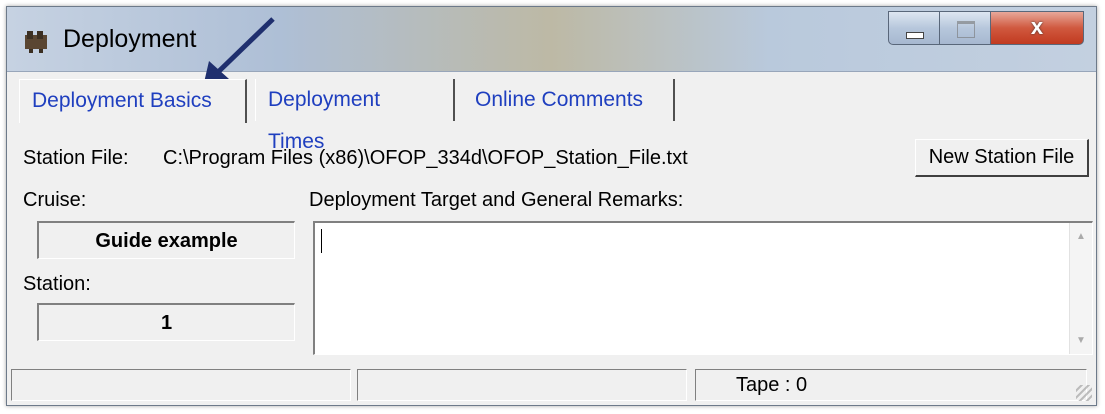  Describe the element at coordinates (1081, 236) in the screenshot. I see `scroll-up-icon: ▲` at that location.